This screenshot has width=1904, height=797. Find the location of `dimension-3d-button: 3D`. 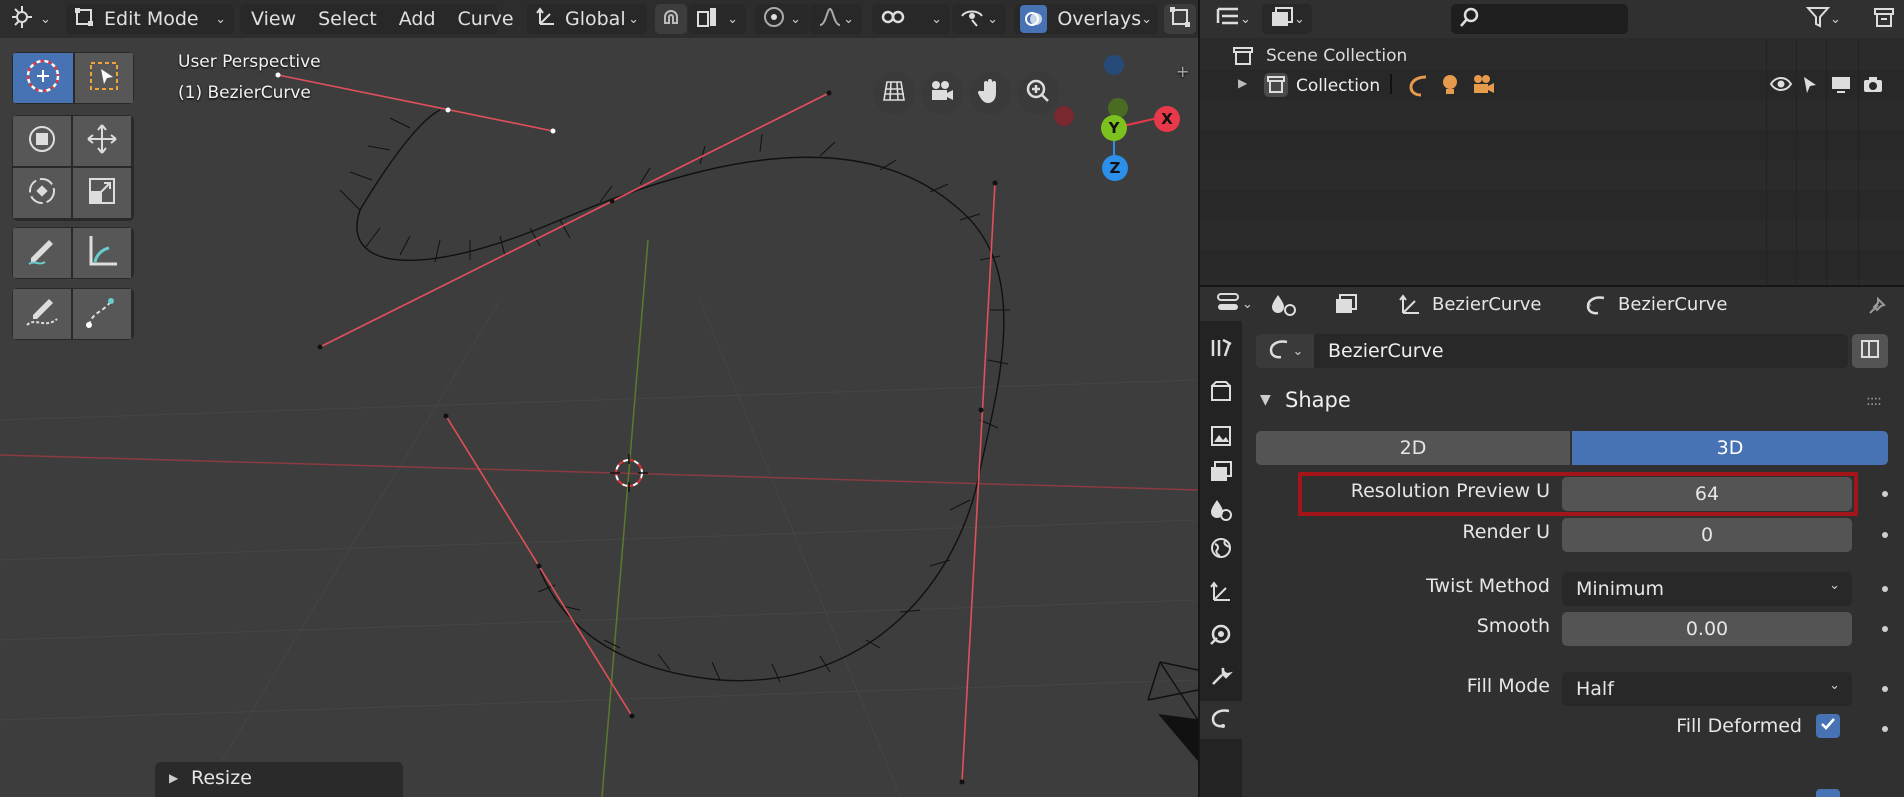

dimension-3d-button: 3D is located at coordinates (1730, 448).